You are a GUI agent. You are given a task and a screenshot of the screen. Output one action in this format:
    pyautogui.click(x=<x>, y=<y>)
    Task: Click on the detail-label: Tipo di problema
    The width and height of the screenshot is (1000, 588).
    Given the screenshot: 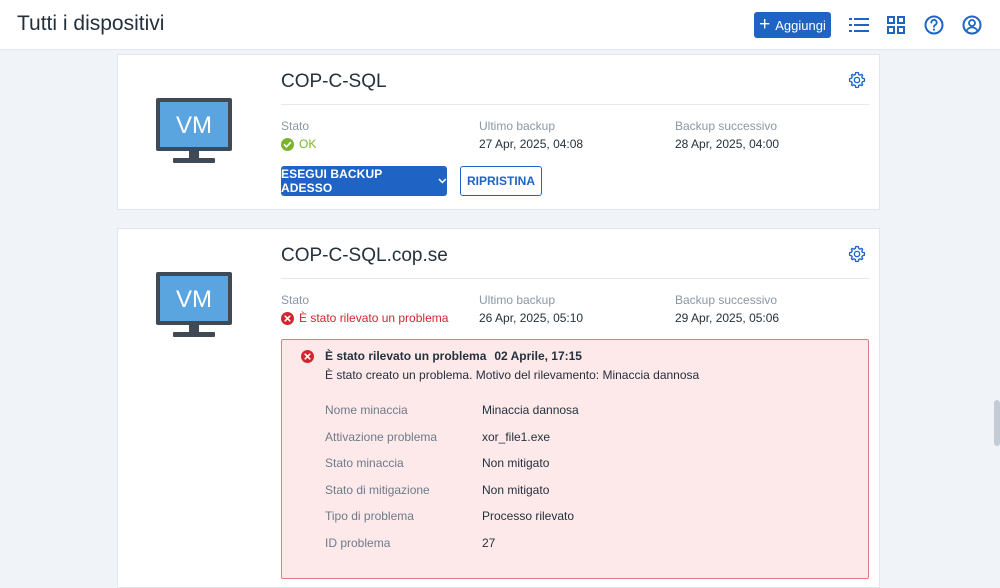 What is the action you would take?
    pyautogui.click(x=369, y=516)
    